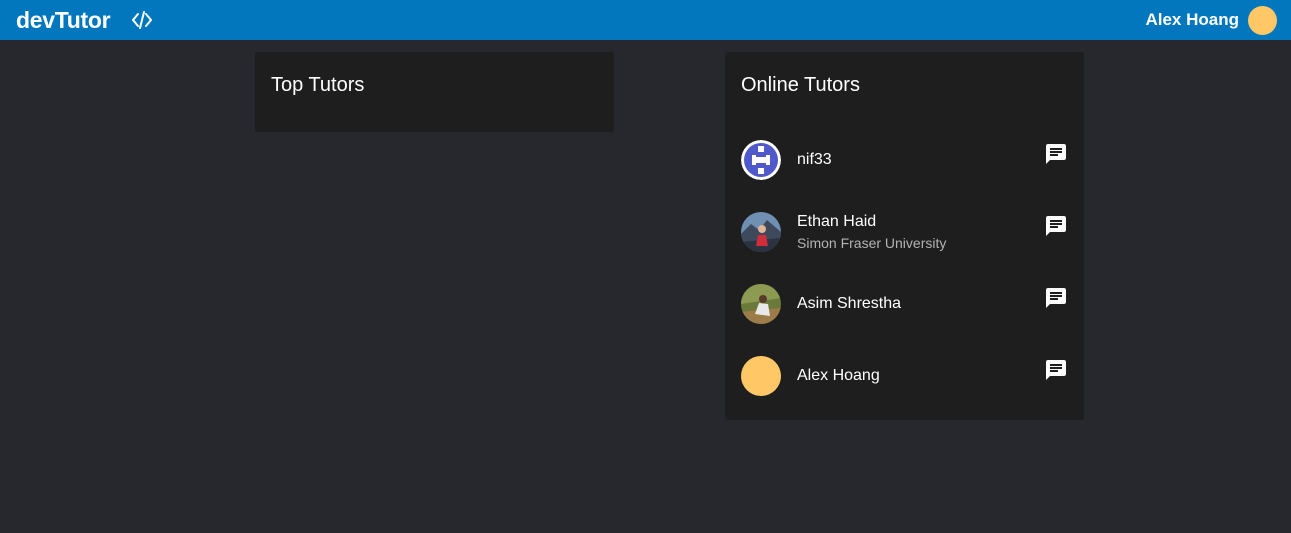 This screenshot has width=1291, height=533. What do you see at coordinates (904, 372) in the screenshot?
I see `tutor-item-alex-hoang: Alex Hoang` at bounding box center [904, 372].